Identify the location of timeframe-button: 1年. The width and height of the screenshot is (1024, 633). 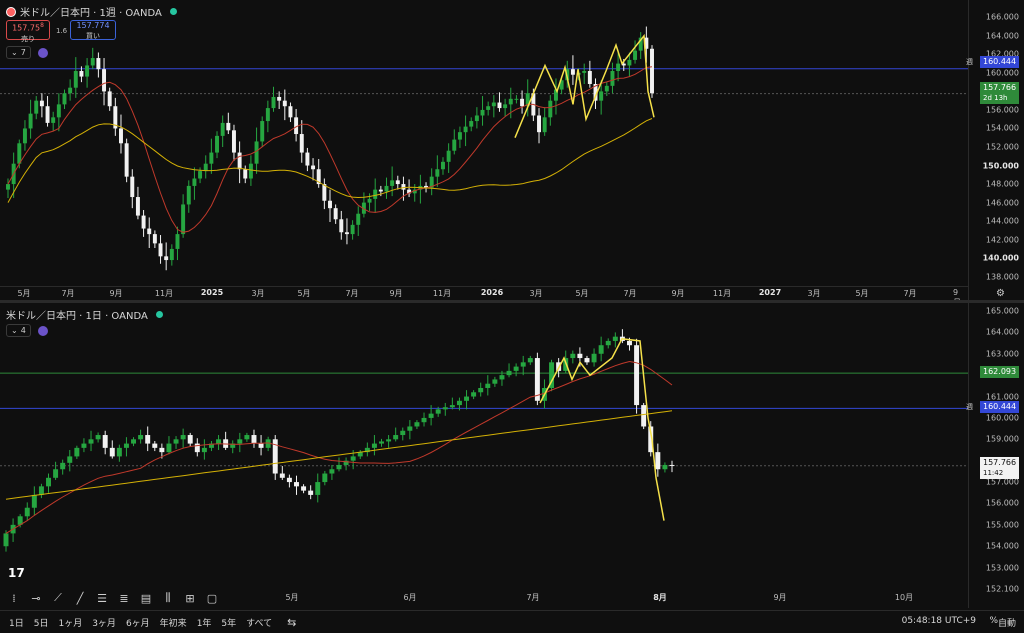
(204, 622).